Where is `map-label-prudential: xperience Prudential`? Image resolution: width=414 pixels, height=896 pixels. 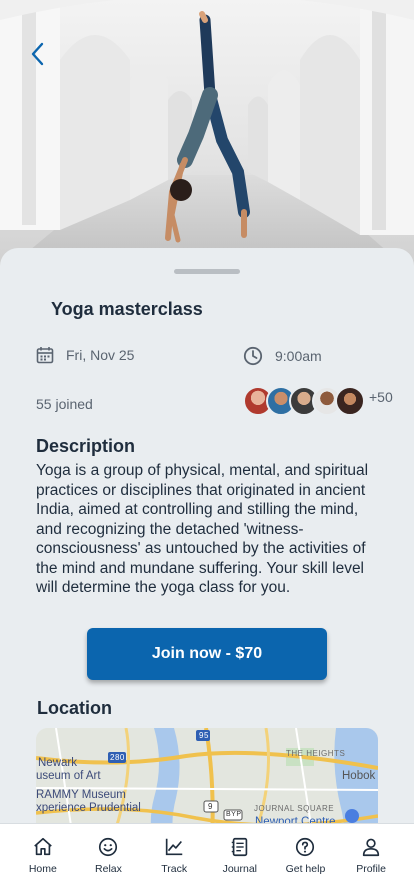 map-label-prudential: xperience Prudential is located at coordinates (88, 808).